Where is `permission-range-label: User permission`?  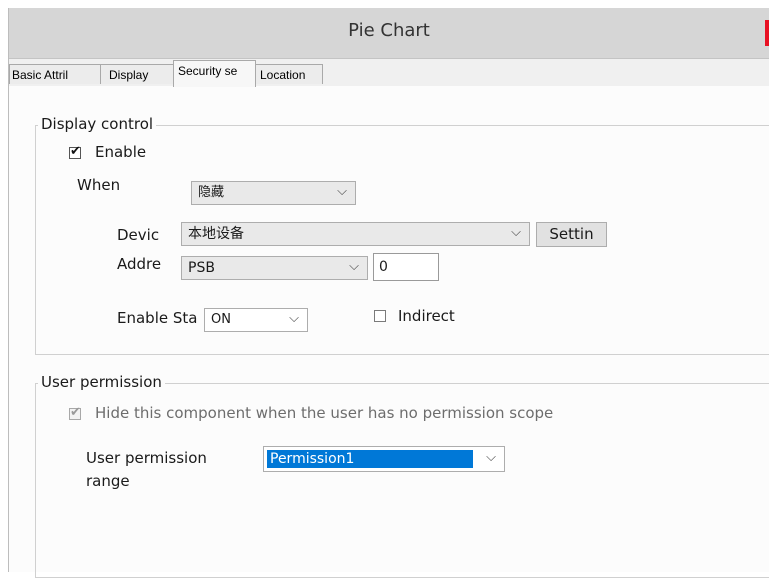
permission-range-label: User permission is located at coordinates (146, 458).